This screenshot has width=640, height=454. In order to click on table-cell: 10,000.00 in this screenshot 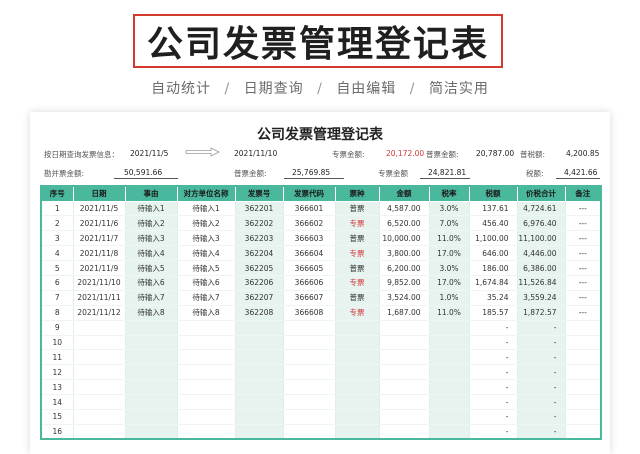, I will do `click(404, 238)`.